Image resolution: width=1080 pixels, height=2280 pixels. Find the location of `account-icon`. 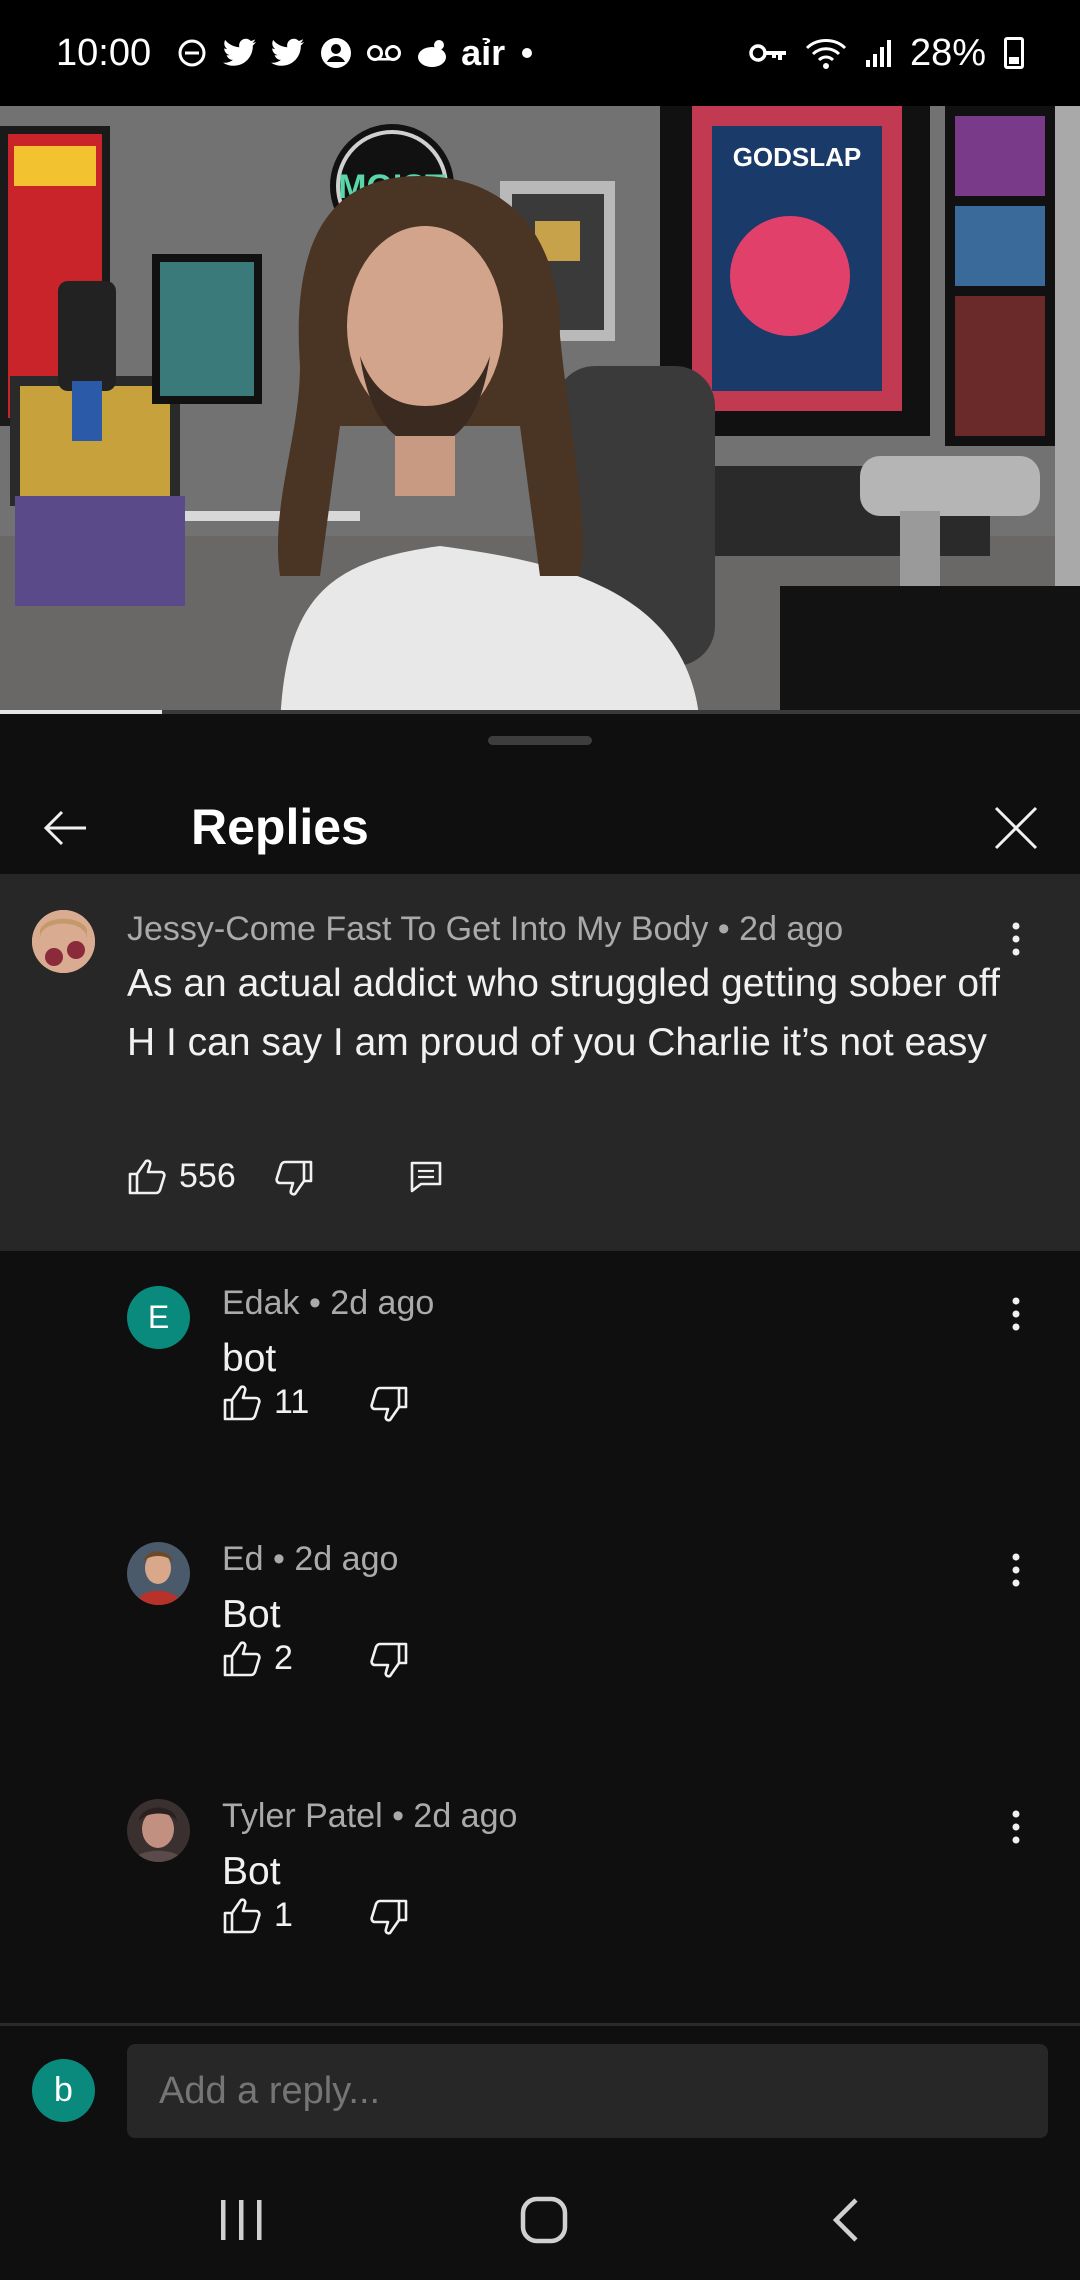

account-icon is located at coordinates (336, 53).